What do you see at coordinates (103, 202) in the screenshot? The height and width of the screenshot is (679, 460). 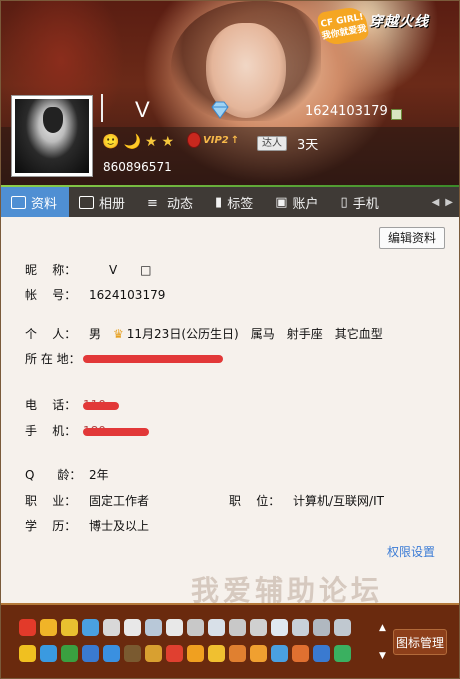 I see `tab-album: 相册` at bounding box center [103, 202].